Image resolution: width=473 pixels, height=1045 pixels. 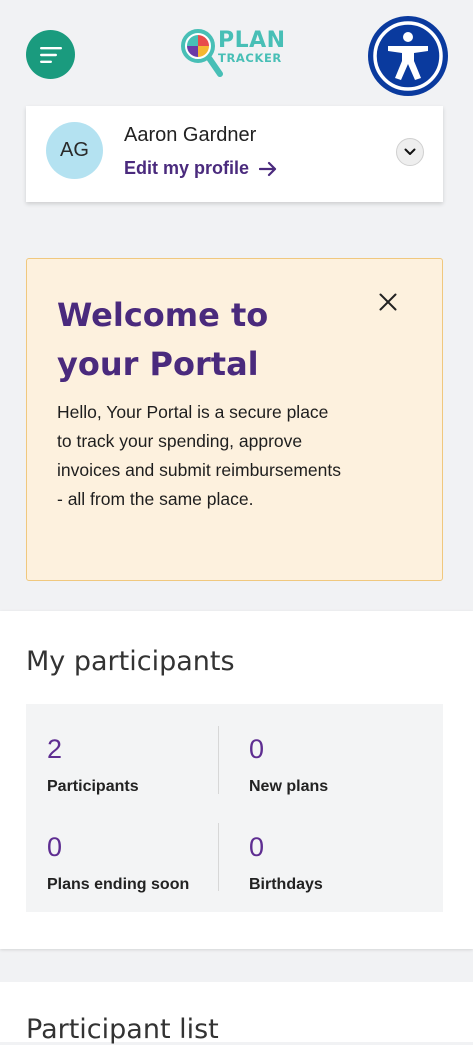 I want to click on plan-tracker-logo: PLAN TRACKER, so click(x=235, y=54).